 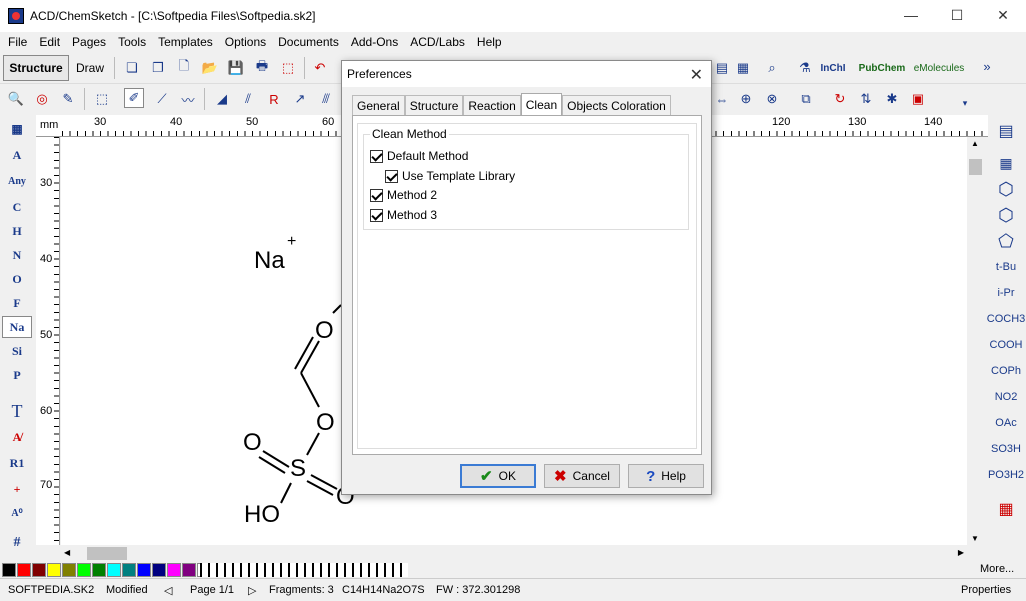 I want to click on menu-edit: Edit, so click(x=49, y=42).